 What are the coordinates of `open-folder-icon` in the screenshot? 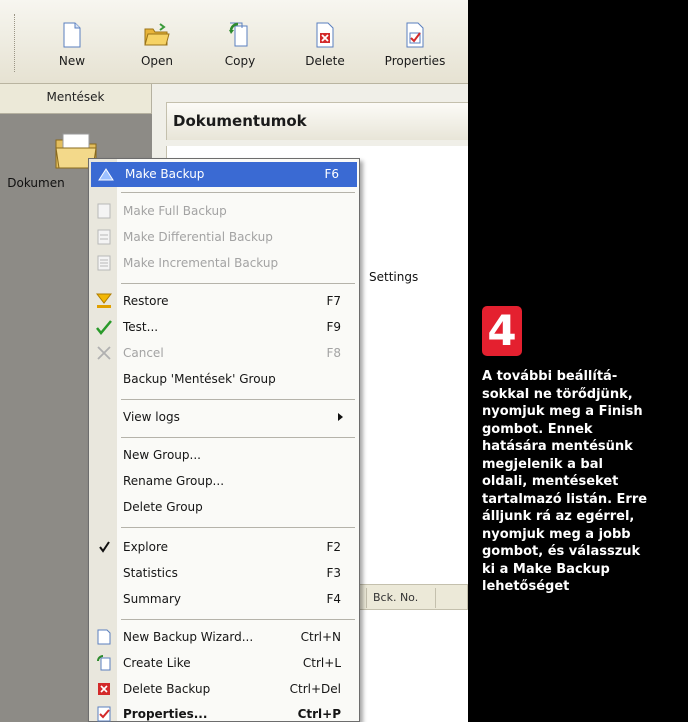 It's located at (157, 34).